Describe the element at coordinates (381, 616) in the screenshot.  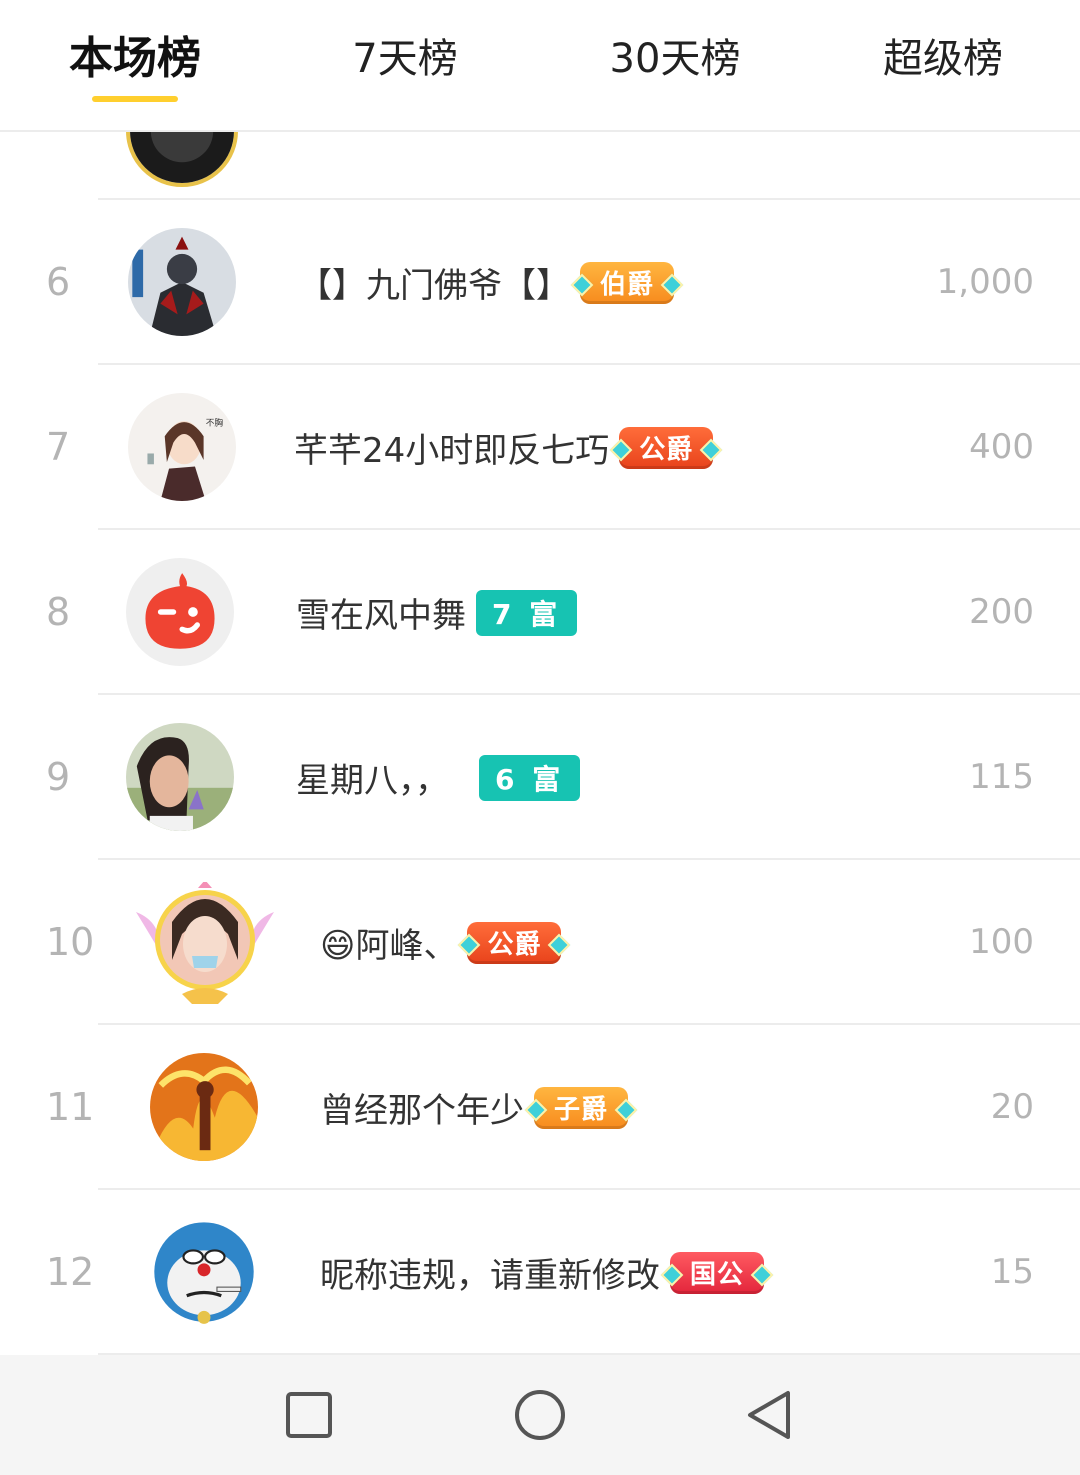
I see `user-name: 雪在风中舞` at that location.